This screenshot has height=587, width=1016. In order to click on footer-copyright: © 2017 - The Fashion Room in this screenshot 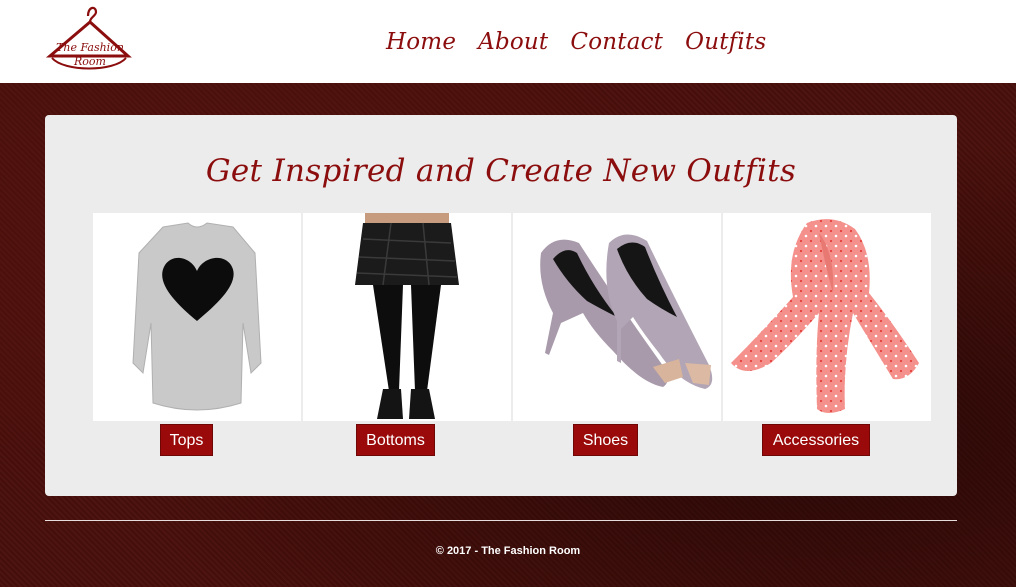, I will do `click(508, 551)`.